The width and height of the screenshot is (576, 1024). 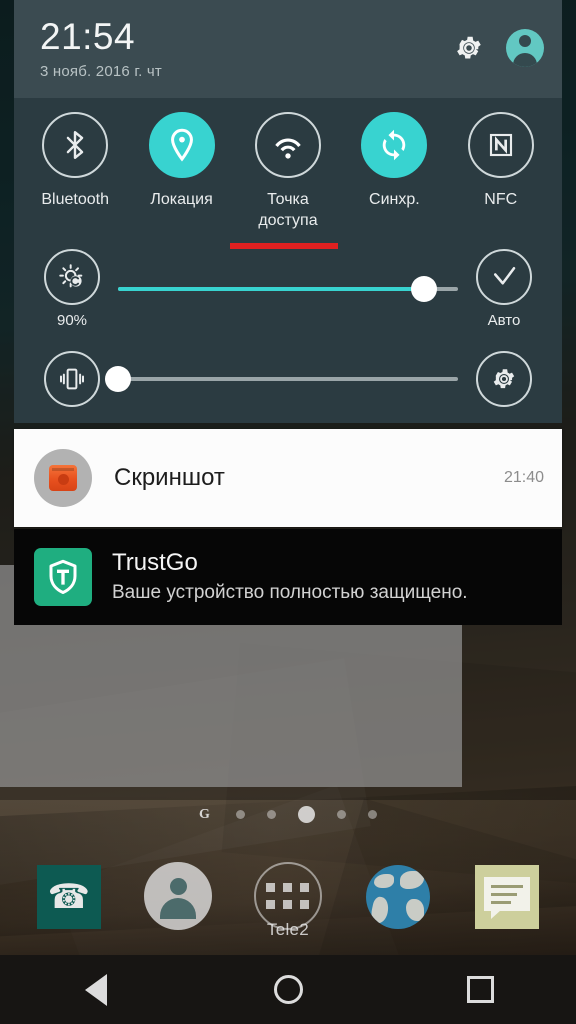 I want to click on dock-item-phone: ☎, so click(x=69, y=907).